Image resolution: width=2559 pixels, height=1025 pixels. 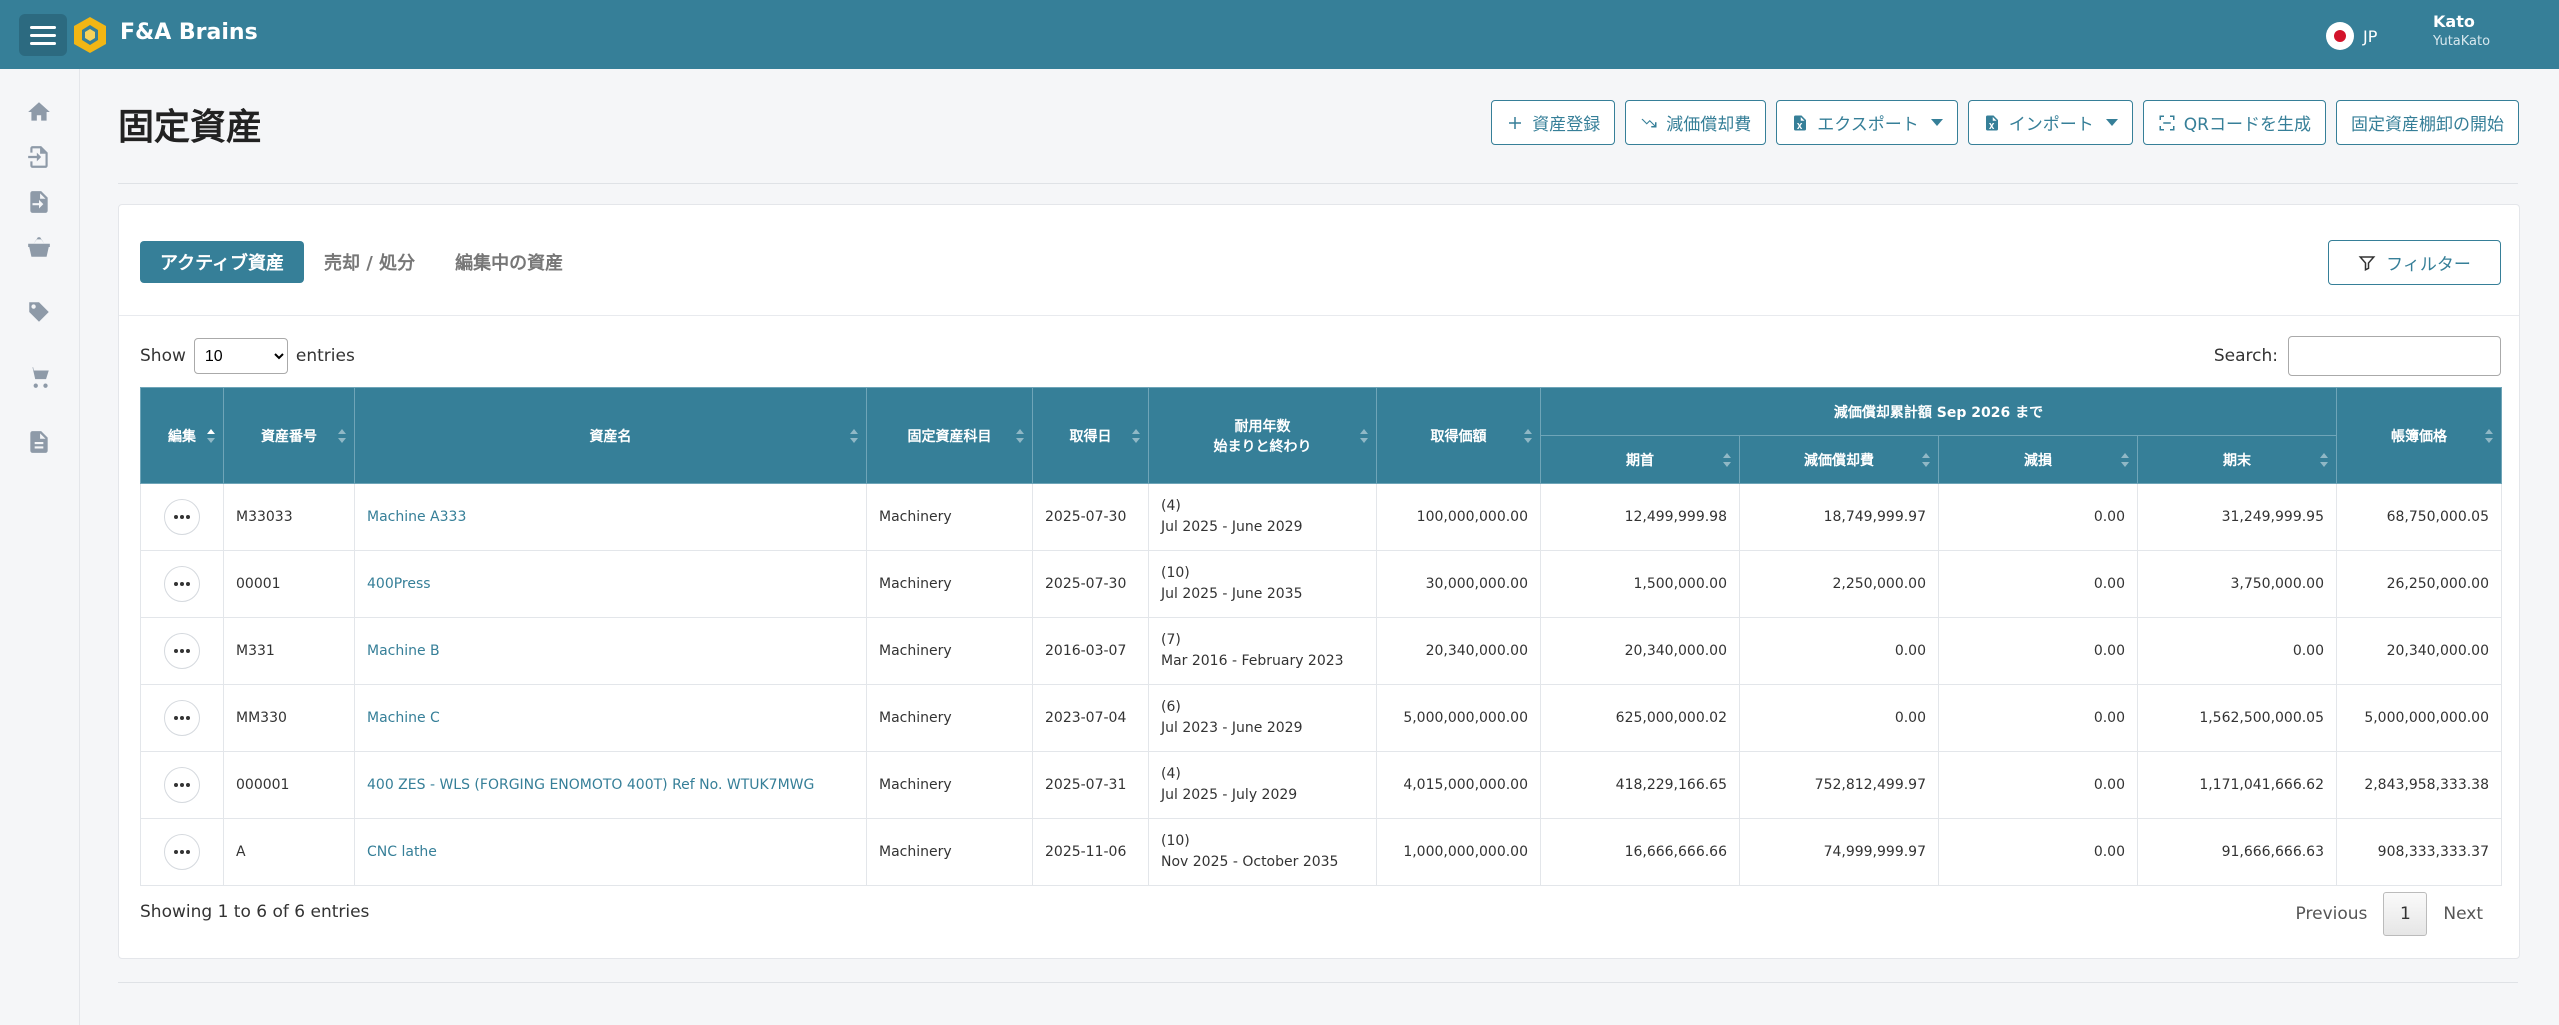 I want to click on language-selector: JP, so click(x=2351, y=36).